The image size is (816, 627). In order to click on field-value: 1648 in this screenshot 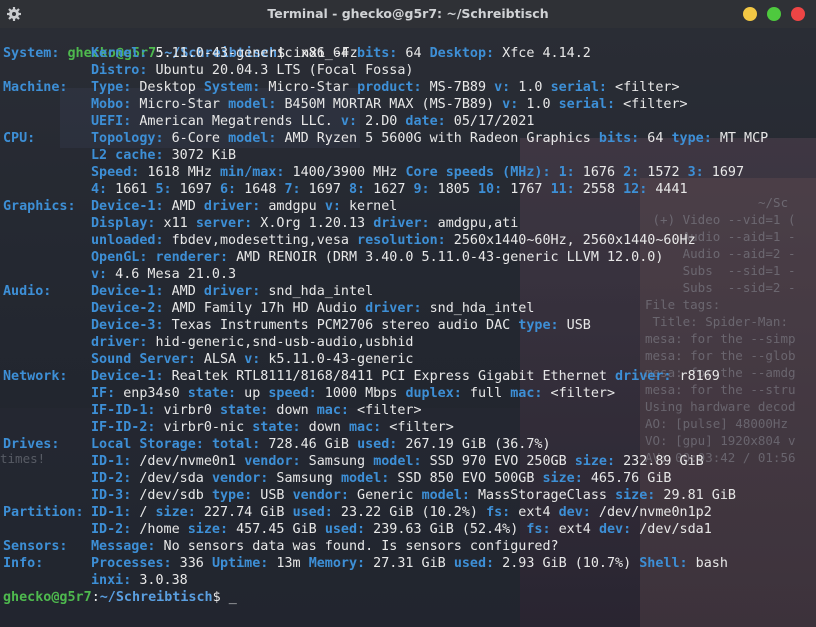, I will do `click(260, 189)`.